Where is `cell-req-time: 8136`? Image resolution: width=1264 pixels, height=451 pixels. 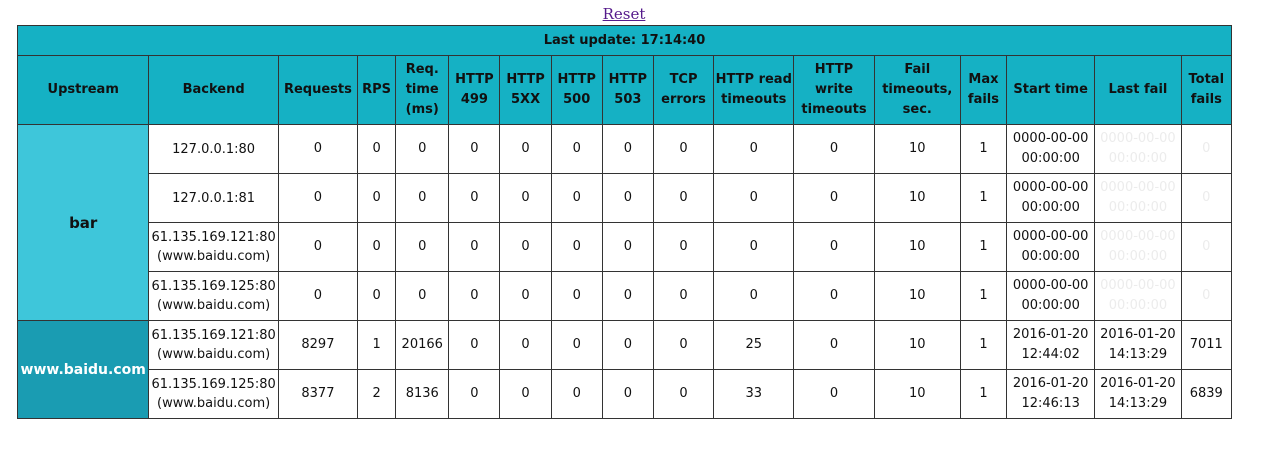
cell-req-time: 8136 is located at coordinates (422, 394).